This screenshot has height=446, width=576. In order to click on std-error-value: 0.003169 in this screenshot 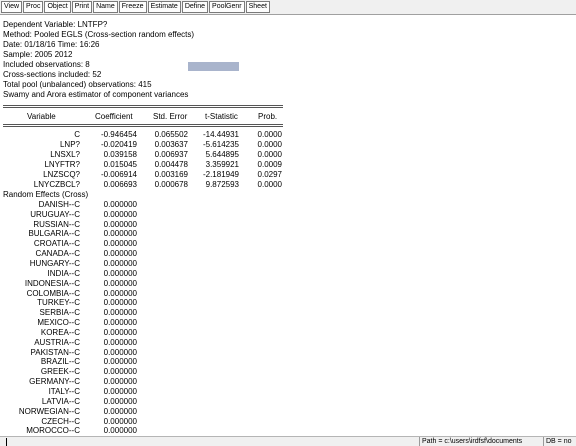, I will do `click(171, 174)`.